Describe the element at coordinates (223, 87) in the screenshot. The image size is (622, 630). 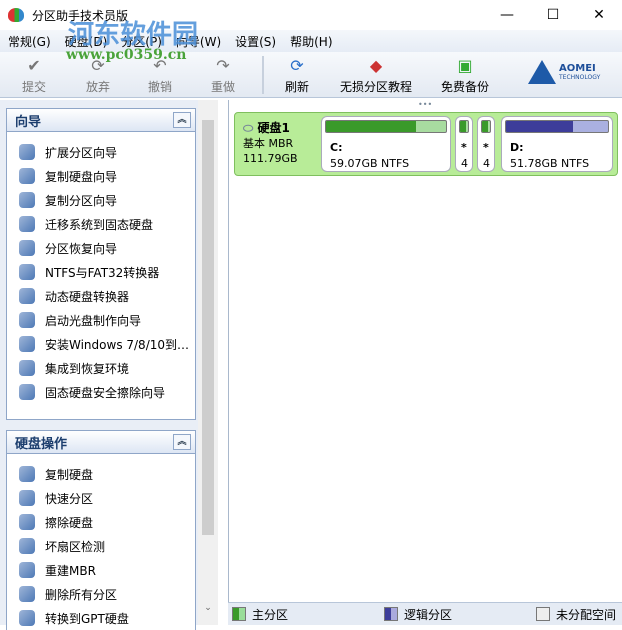
I see `redo-label: 重做` at that location.